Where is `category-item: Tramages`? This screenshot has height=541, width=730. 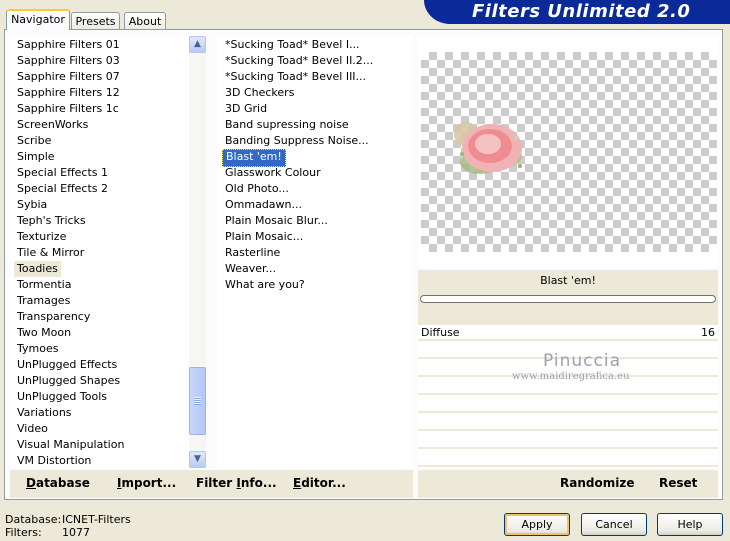 category-item: Tramages is located at coordinates (43, 301).